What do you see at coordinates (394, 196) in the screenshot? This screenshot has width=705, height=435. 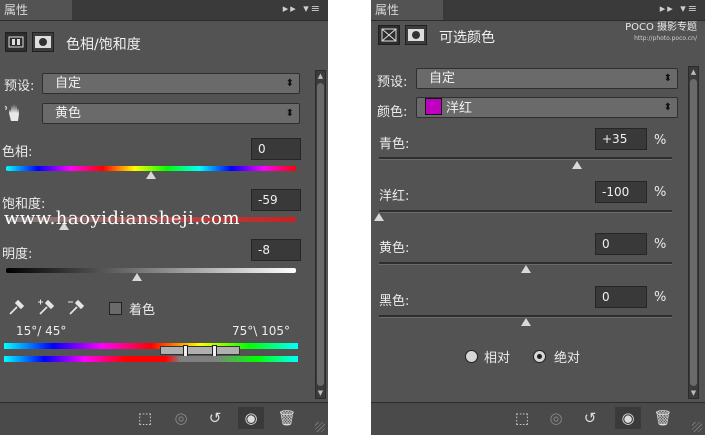 I see `magenta-label: 洋红:` at bounding box center [394, 196].